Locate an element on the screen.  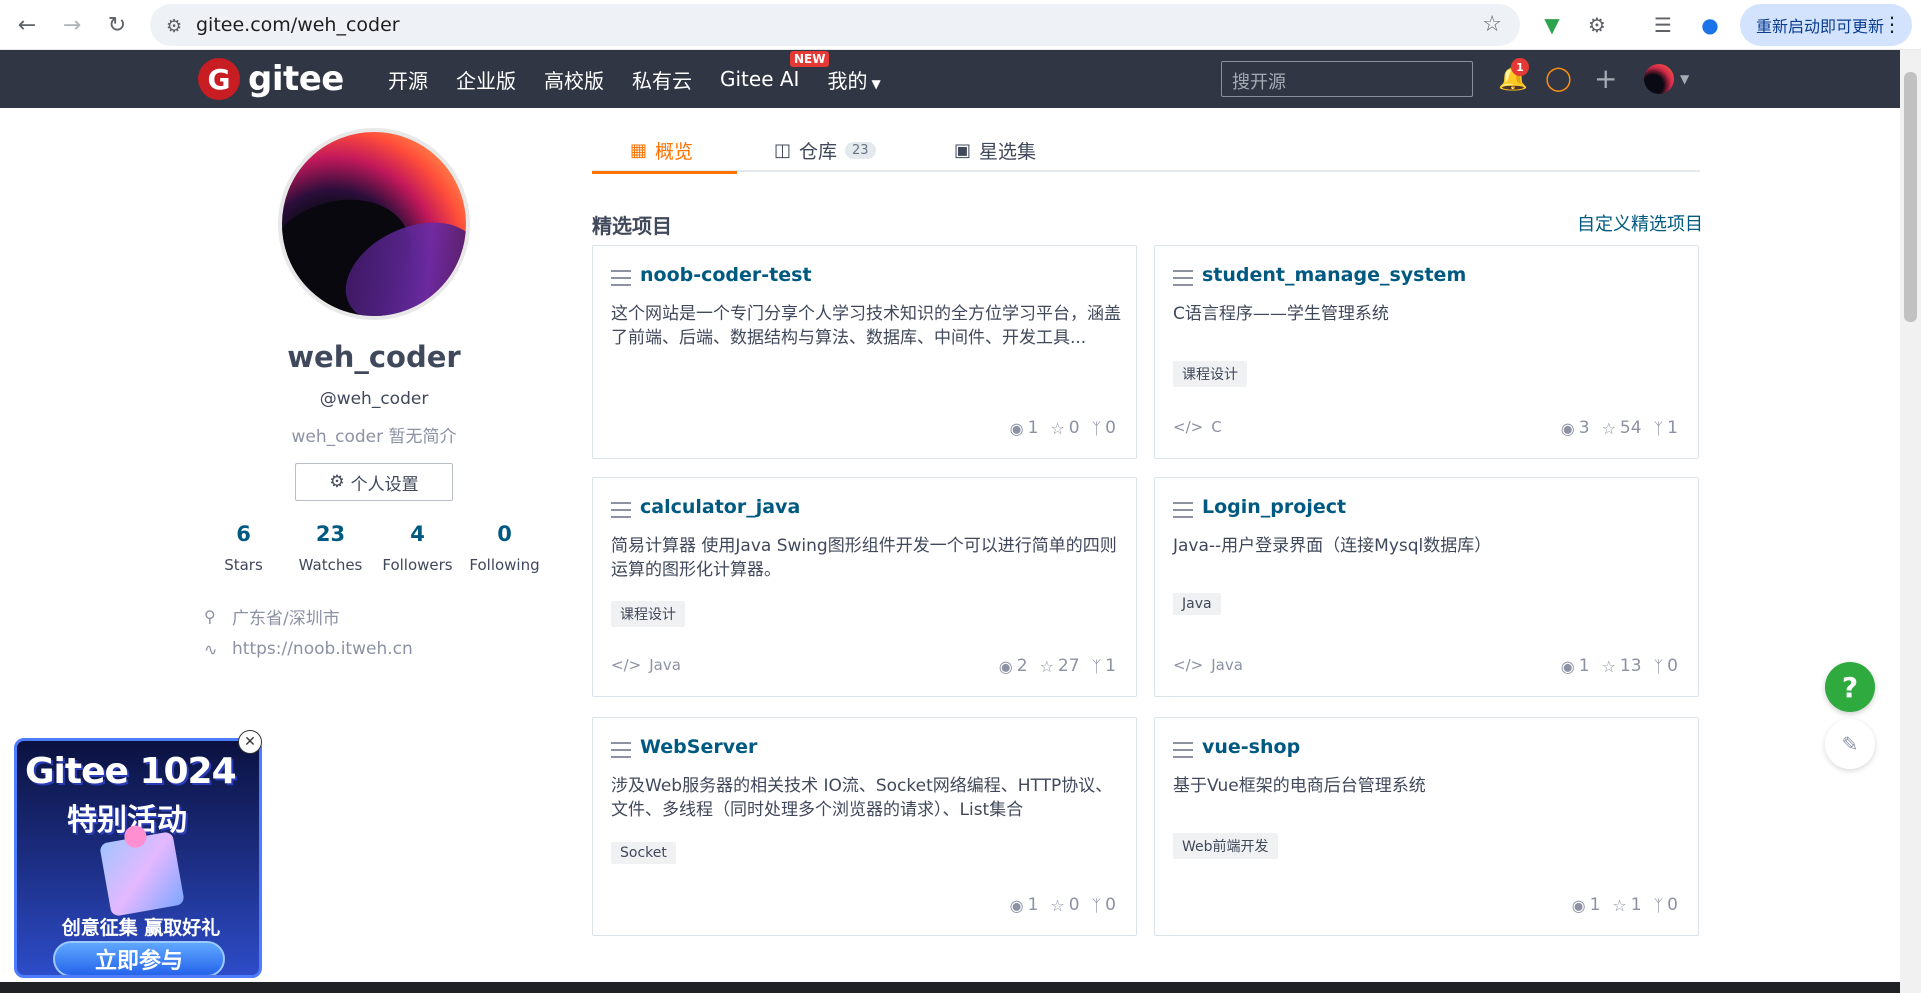
star-count: ☆ 27 is located at coordinates (1060, 666).